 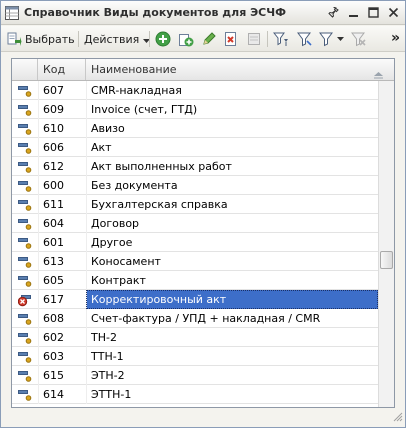 I want to click on table-row: 614 ЭТТН-1, so click(x=195, y=394).